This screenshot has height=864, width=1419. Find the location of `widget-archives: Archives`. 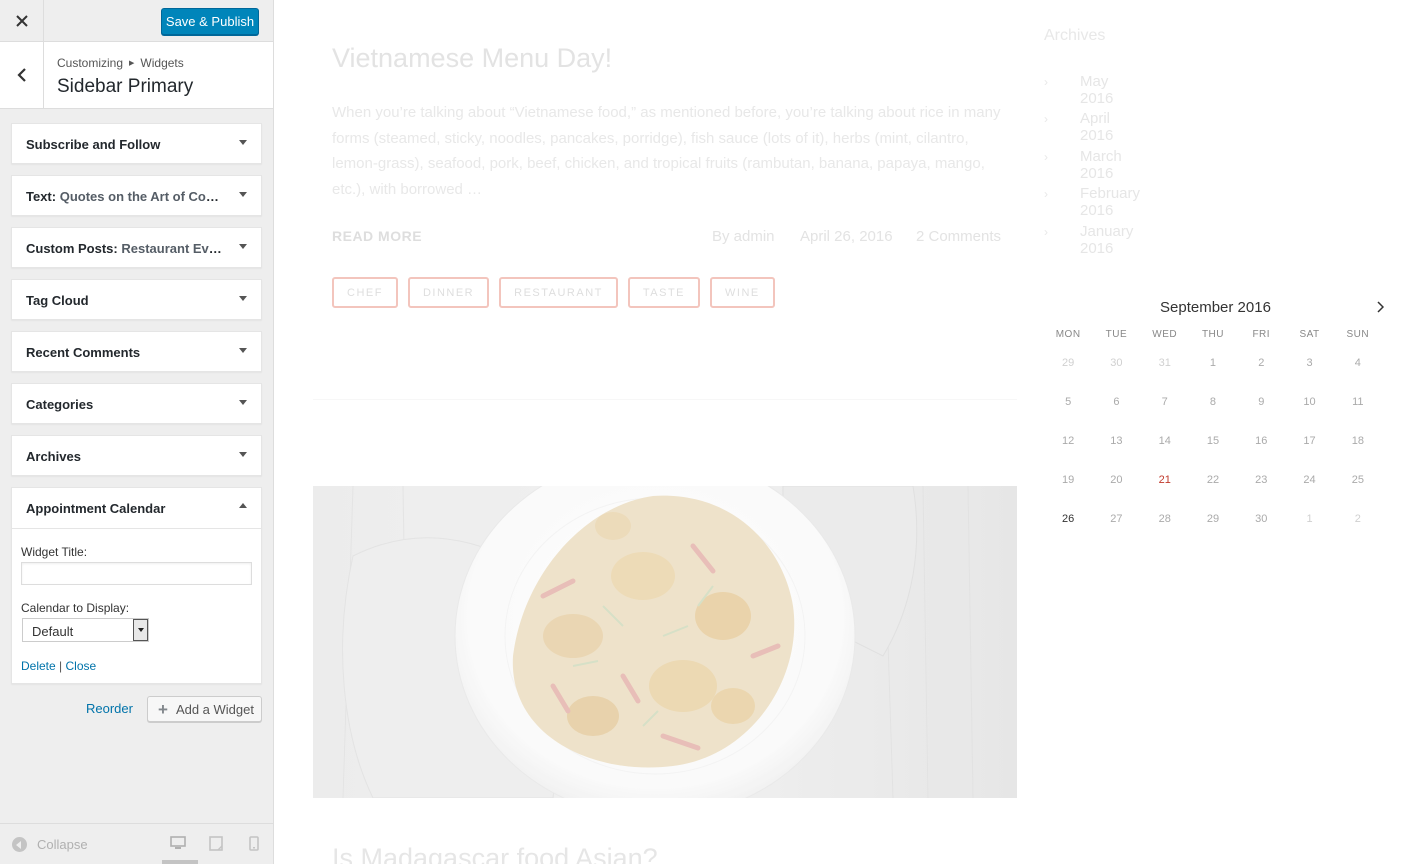

widget-archives: Archives is located at coordinates (136, 455).